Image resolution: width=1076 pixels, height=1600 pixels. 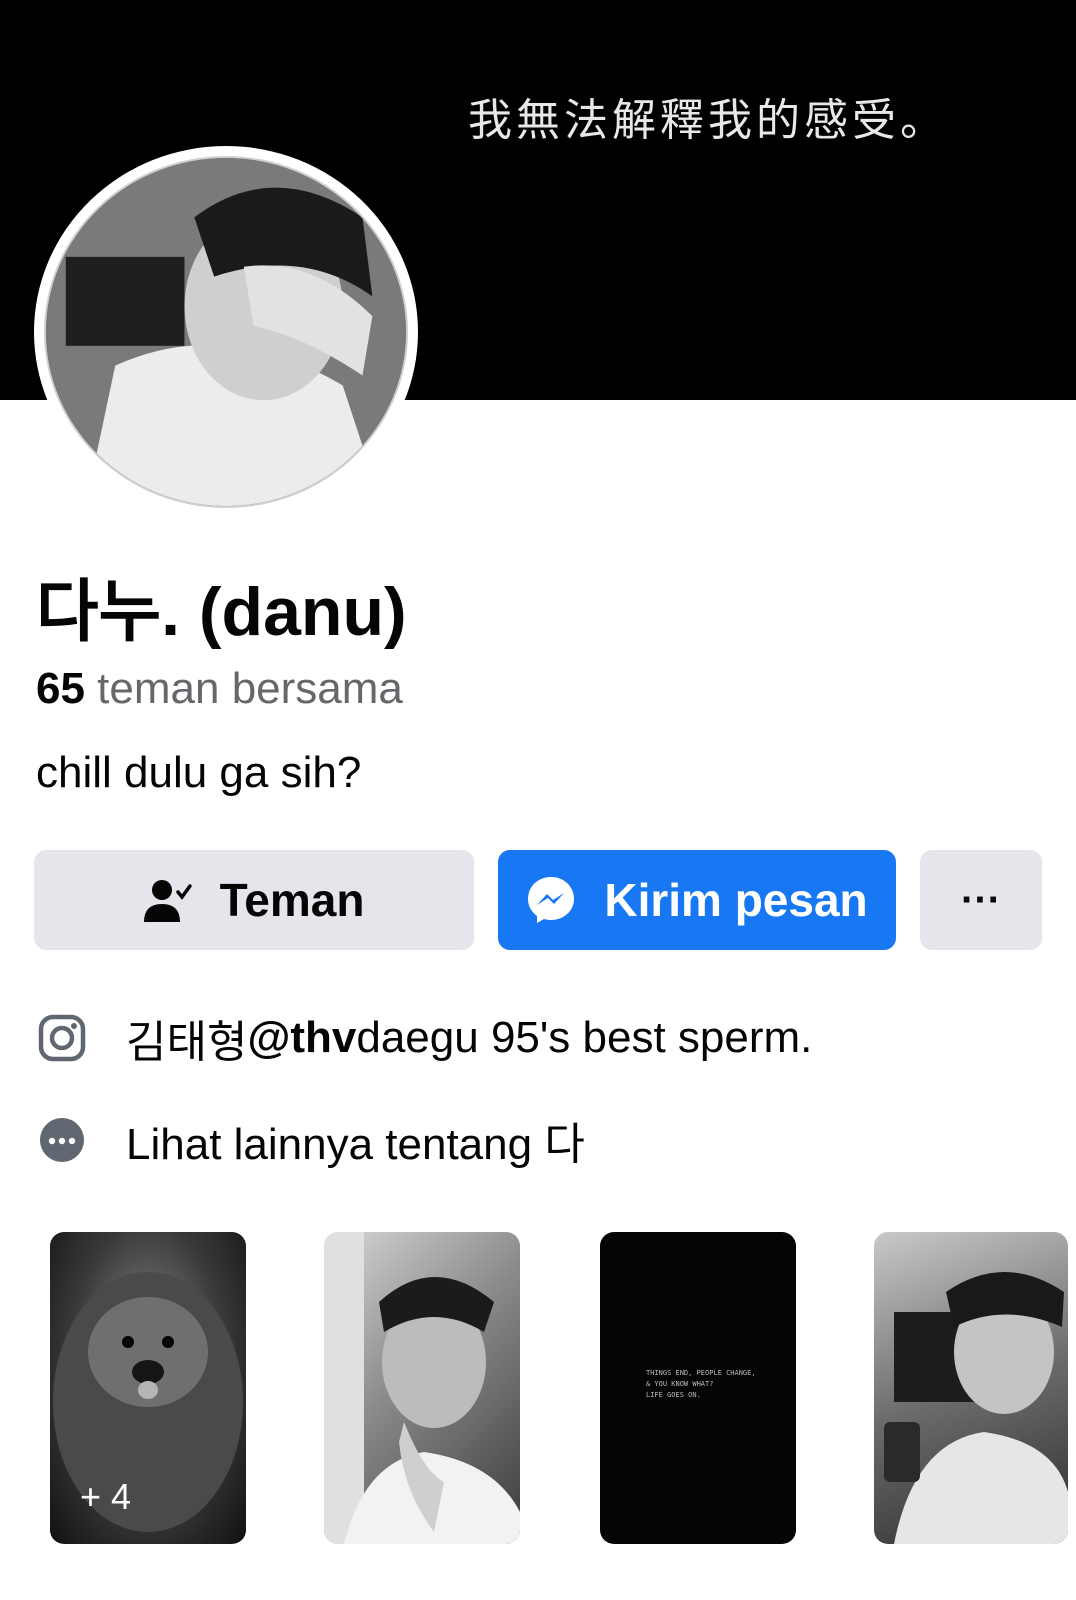 What do you see at coordinates (301, 1038) in the screenshot?
I see `instagram-handle: @thv` at bounding box center [301, 1038].